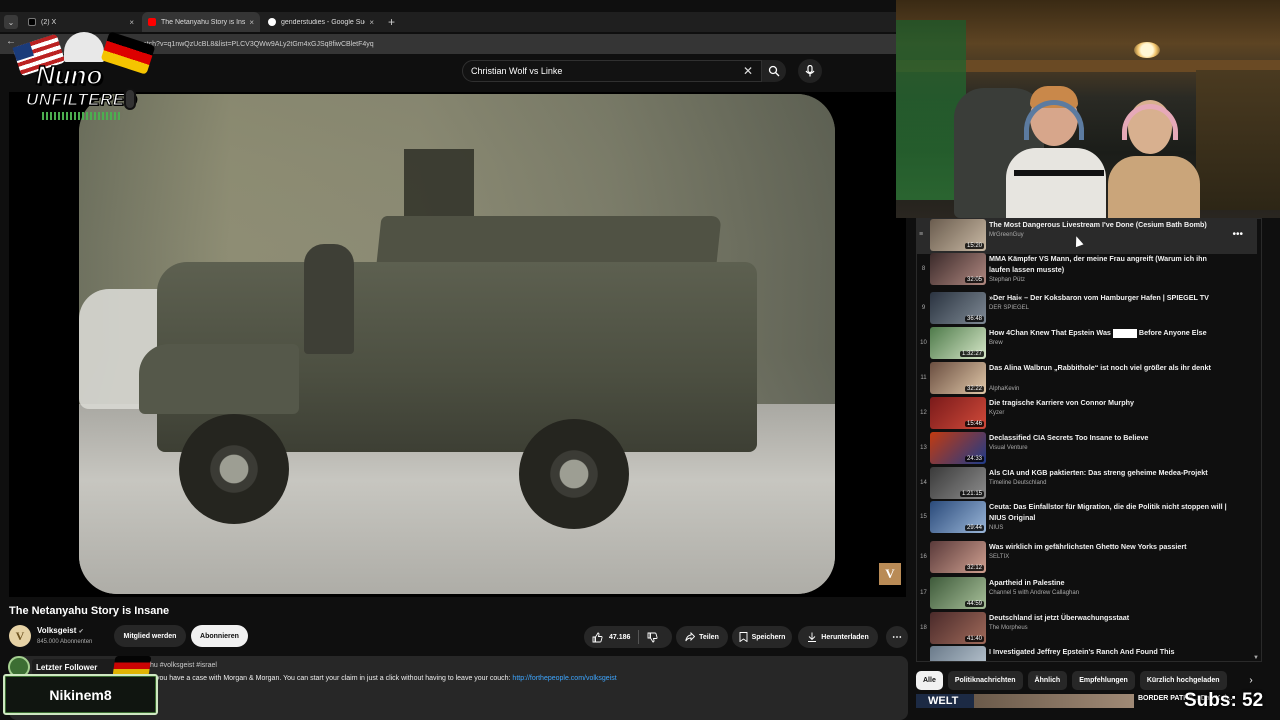  I want to click on playlist-thumbnail, so click(958, 653).